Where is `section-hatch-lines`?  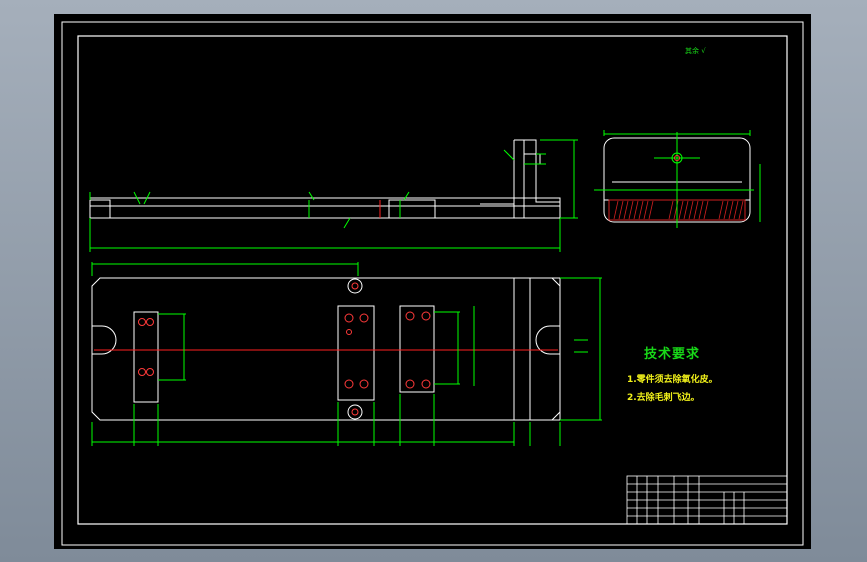
section-hatch-lines is located at coordinates (678, 210).